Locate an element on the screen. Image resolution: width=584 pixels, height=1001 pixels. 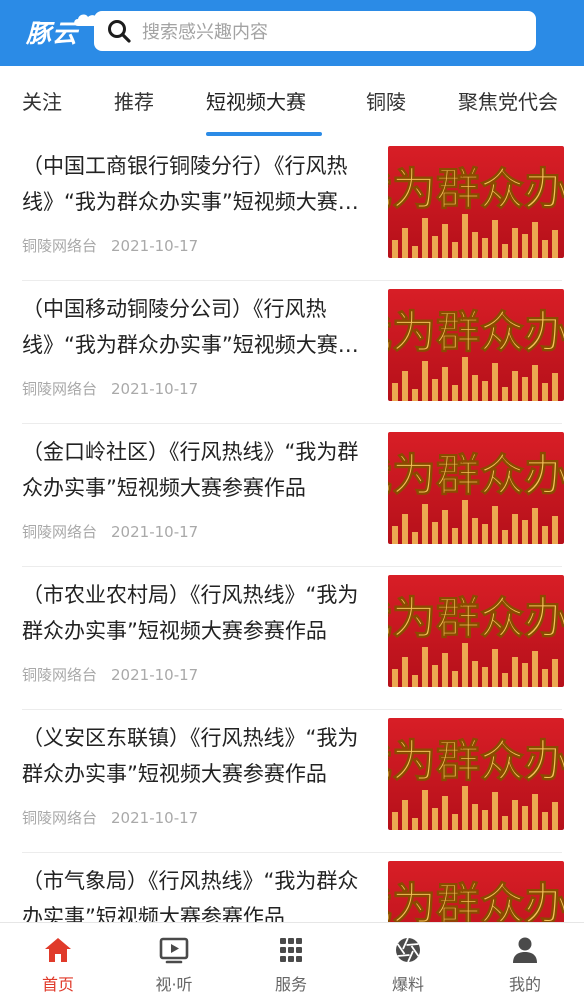
nav-home-label: 首页 is located at coordinates (57, 984).